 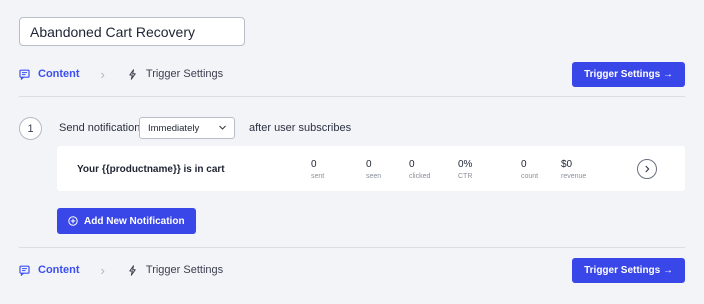 What do you see at coordinates (574, 176) in the screenshot?
I see `stat-label: revenue` at bounding box center [574, 176].